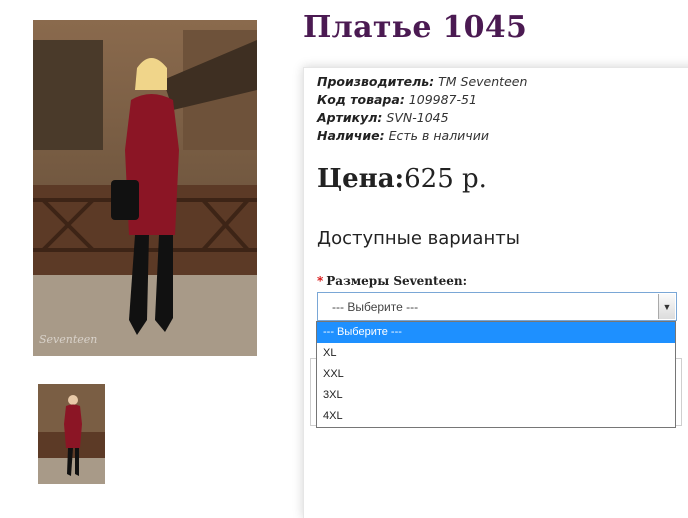 This screenshot has width=688, height=518. I want to click on size-select: --- Выберите --- ▼, so click(497, 306).